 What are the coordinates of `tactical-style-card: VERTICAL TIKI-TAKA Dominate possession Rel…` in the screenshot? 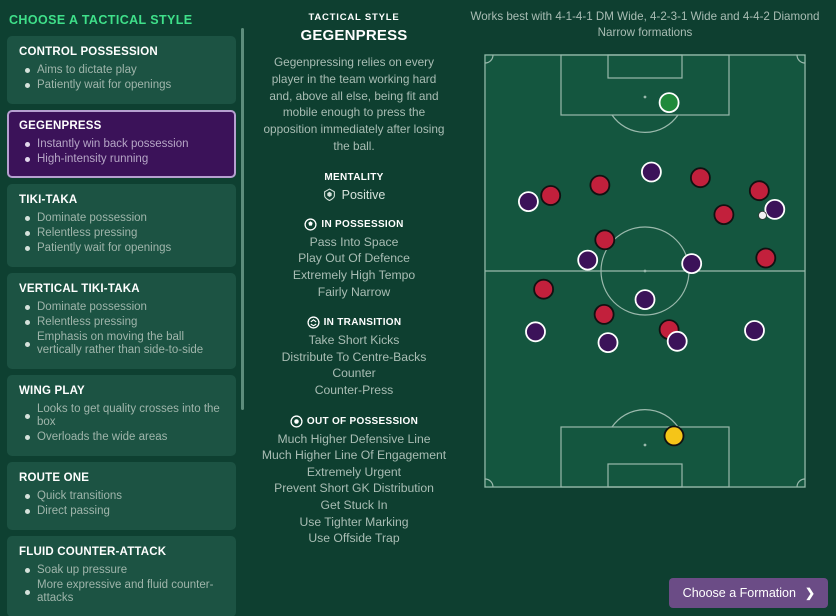 It's located at (121, 321).